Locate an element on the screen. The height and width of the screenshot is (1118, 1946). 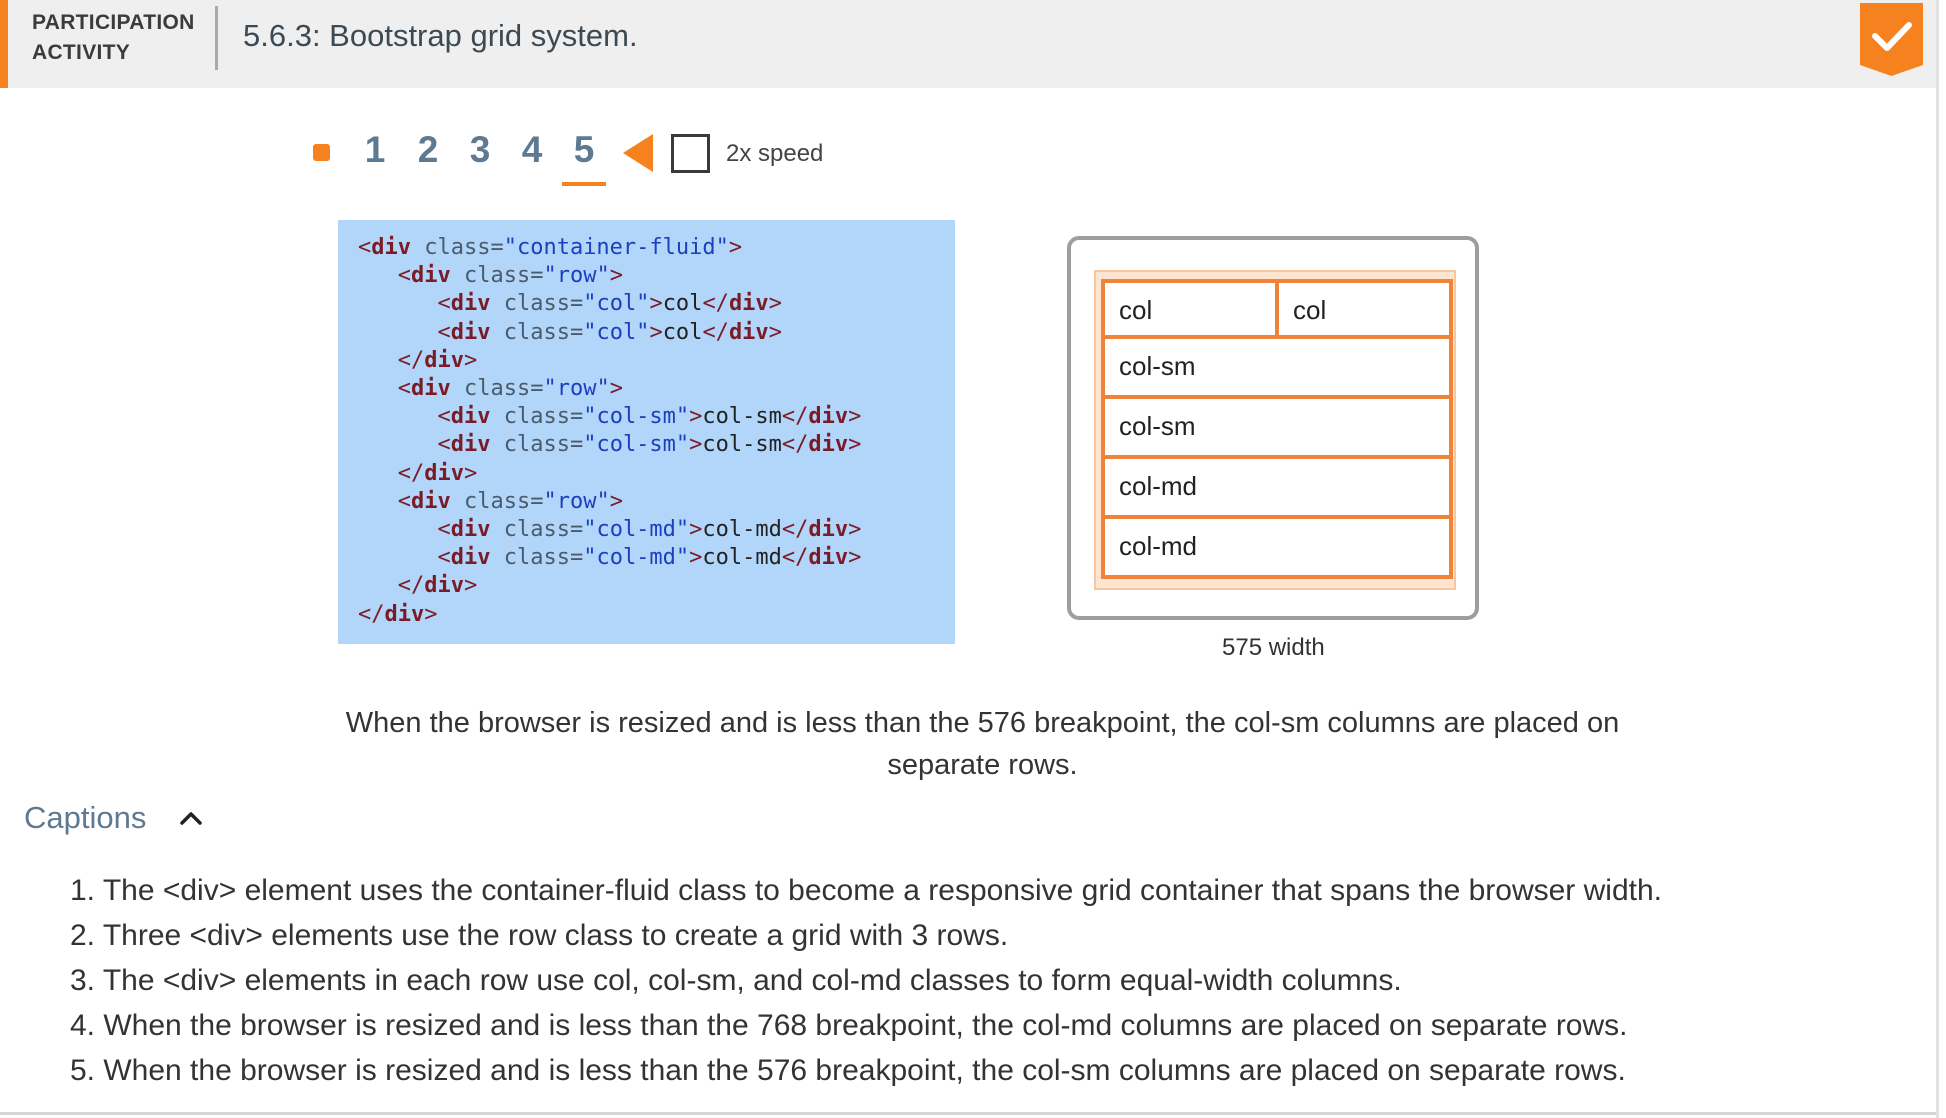
animation-controls: 1 2 3 4 5 2x speed is located at coordinates (973, 155).